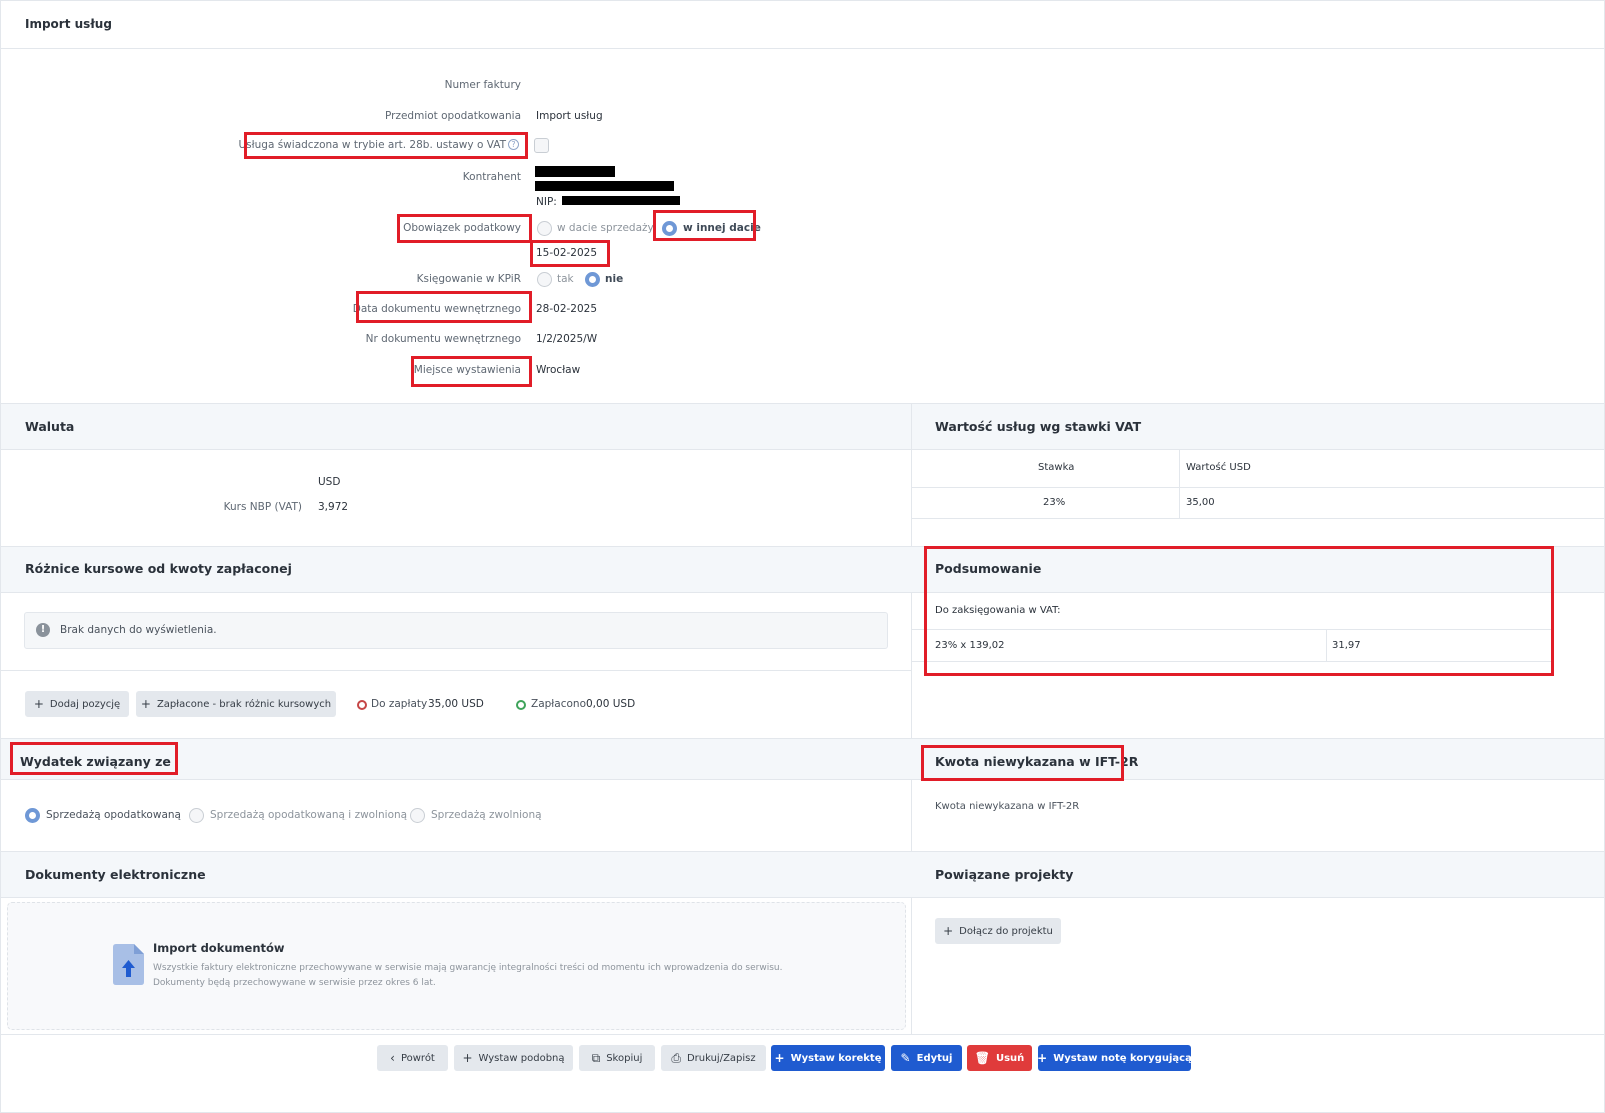 The height and width of the screenshot is (1113, 1605). I want to click on create-correction-button: + Wystaw korektę, so click(828, 1058).